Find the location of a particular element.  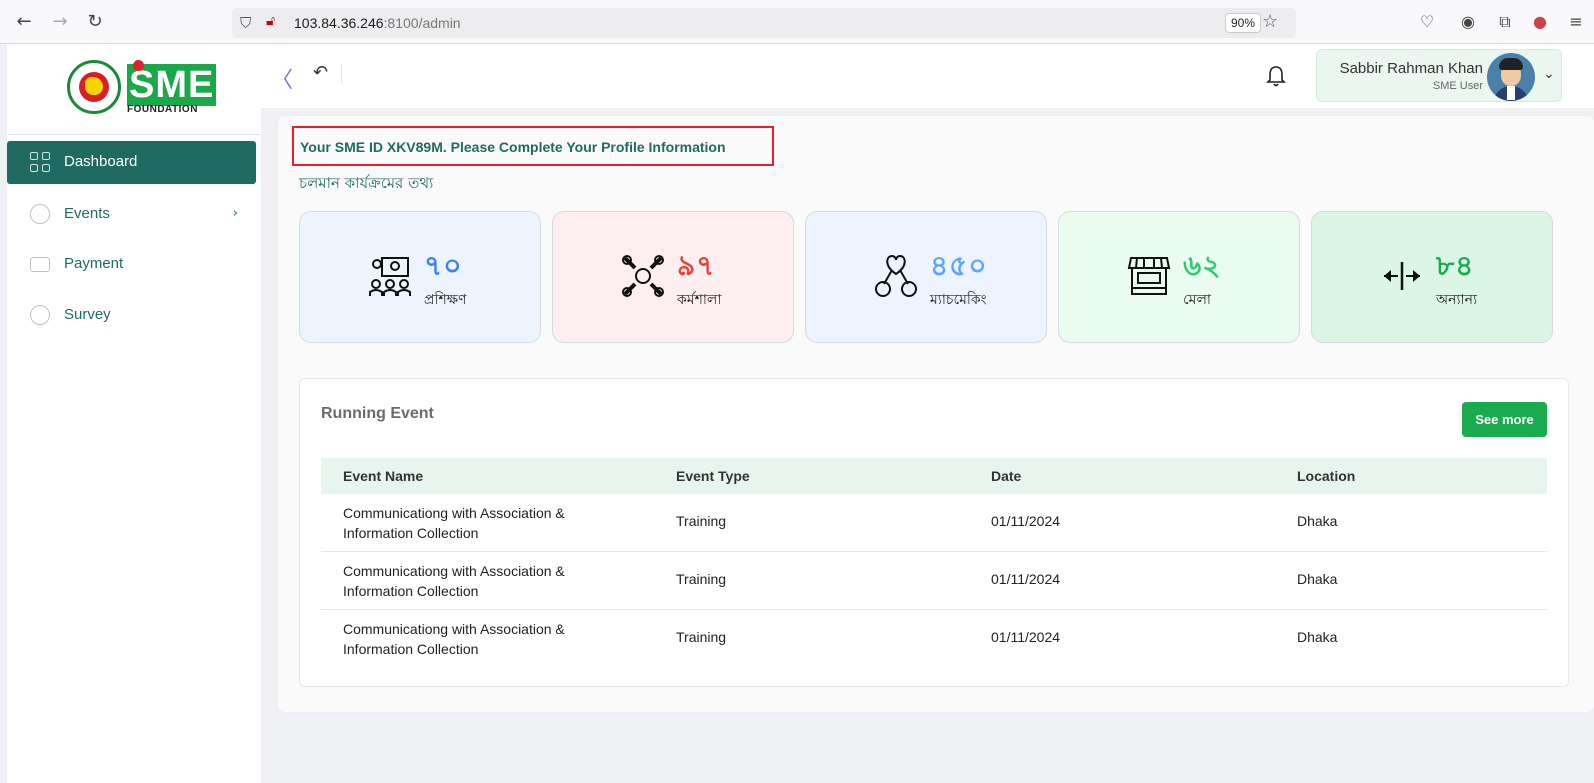

stat-label: মেলা is located at coordinates (1197, 300).